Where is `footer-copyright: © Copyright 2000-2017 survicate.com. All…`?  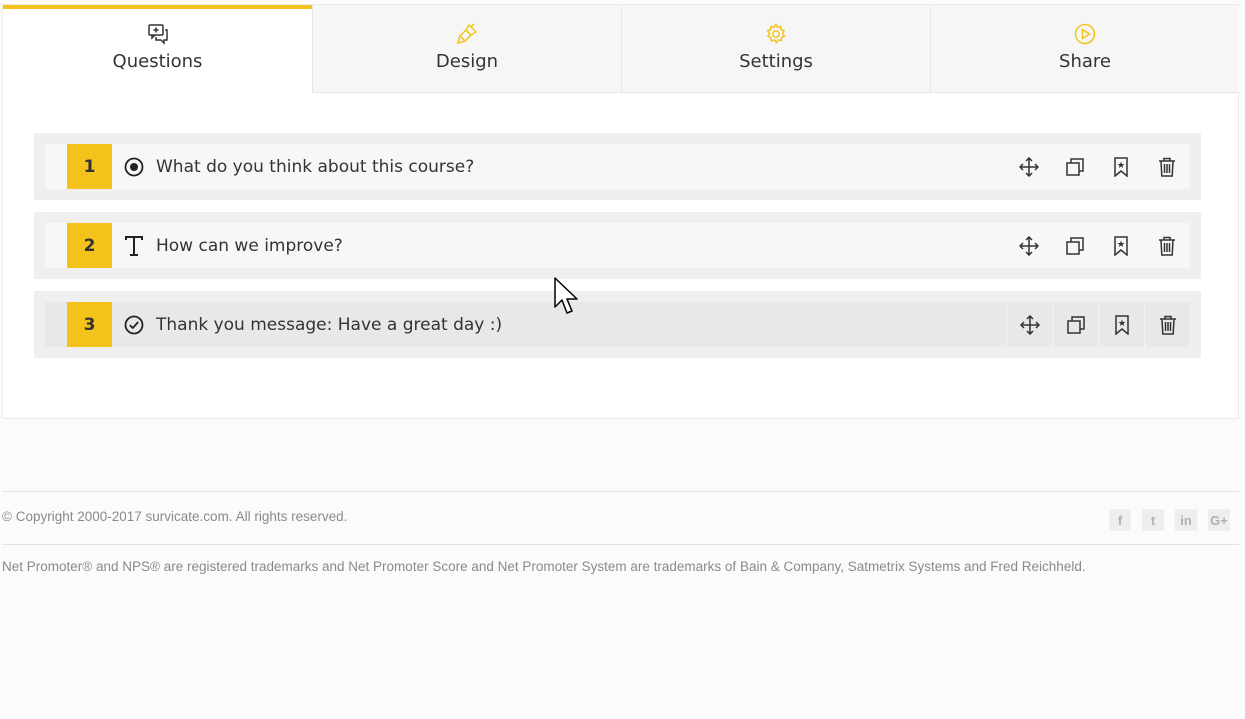
footer-copyright: © Copyright 2000-2017 survicate.com. All… is located at coordinates (175, 516).